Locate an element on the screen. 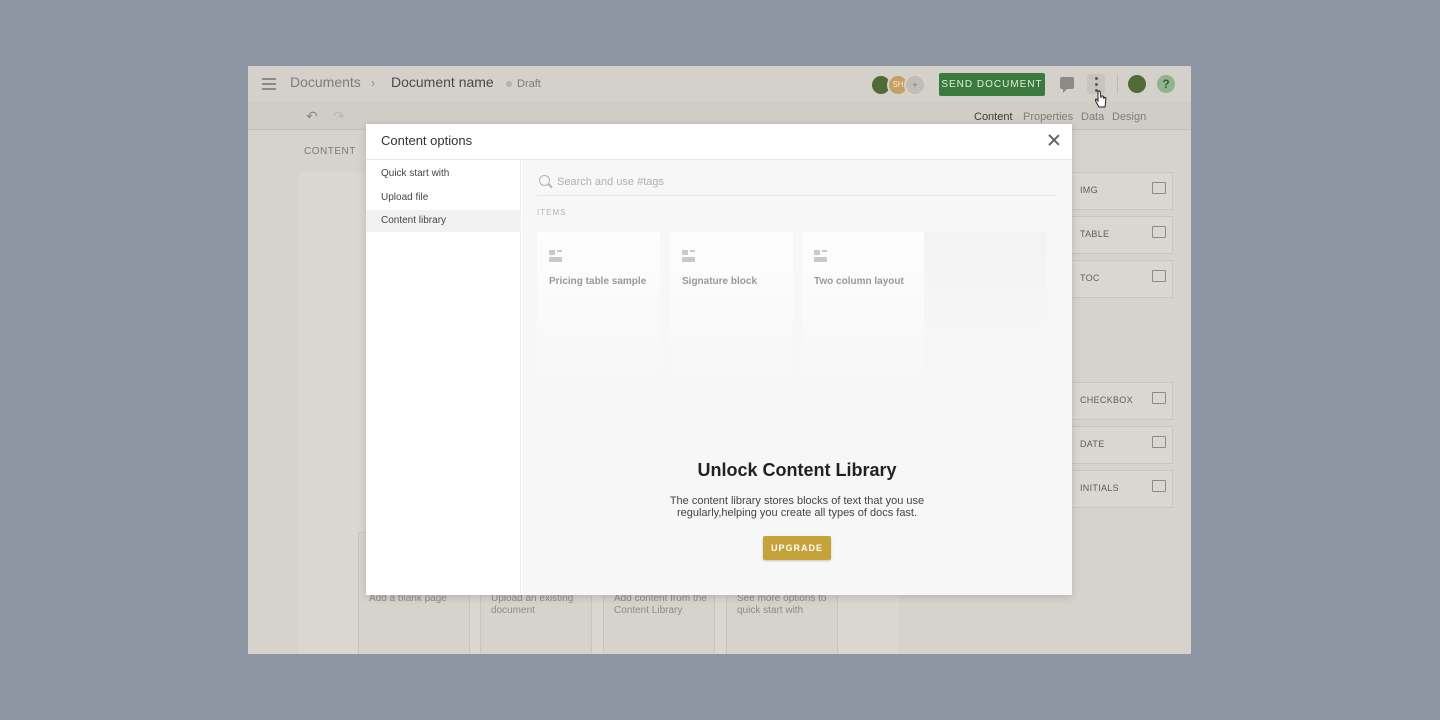 The image size is (1440, 720). document-name: Document name is located at coordinates (442, 82).